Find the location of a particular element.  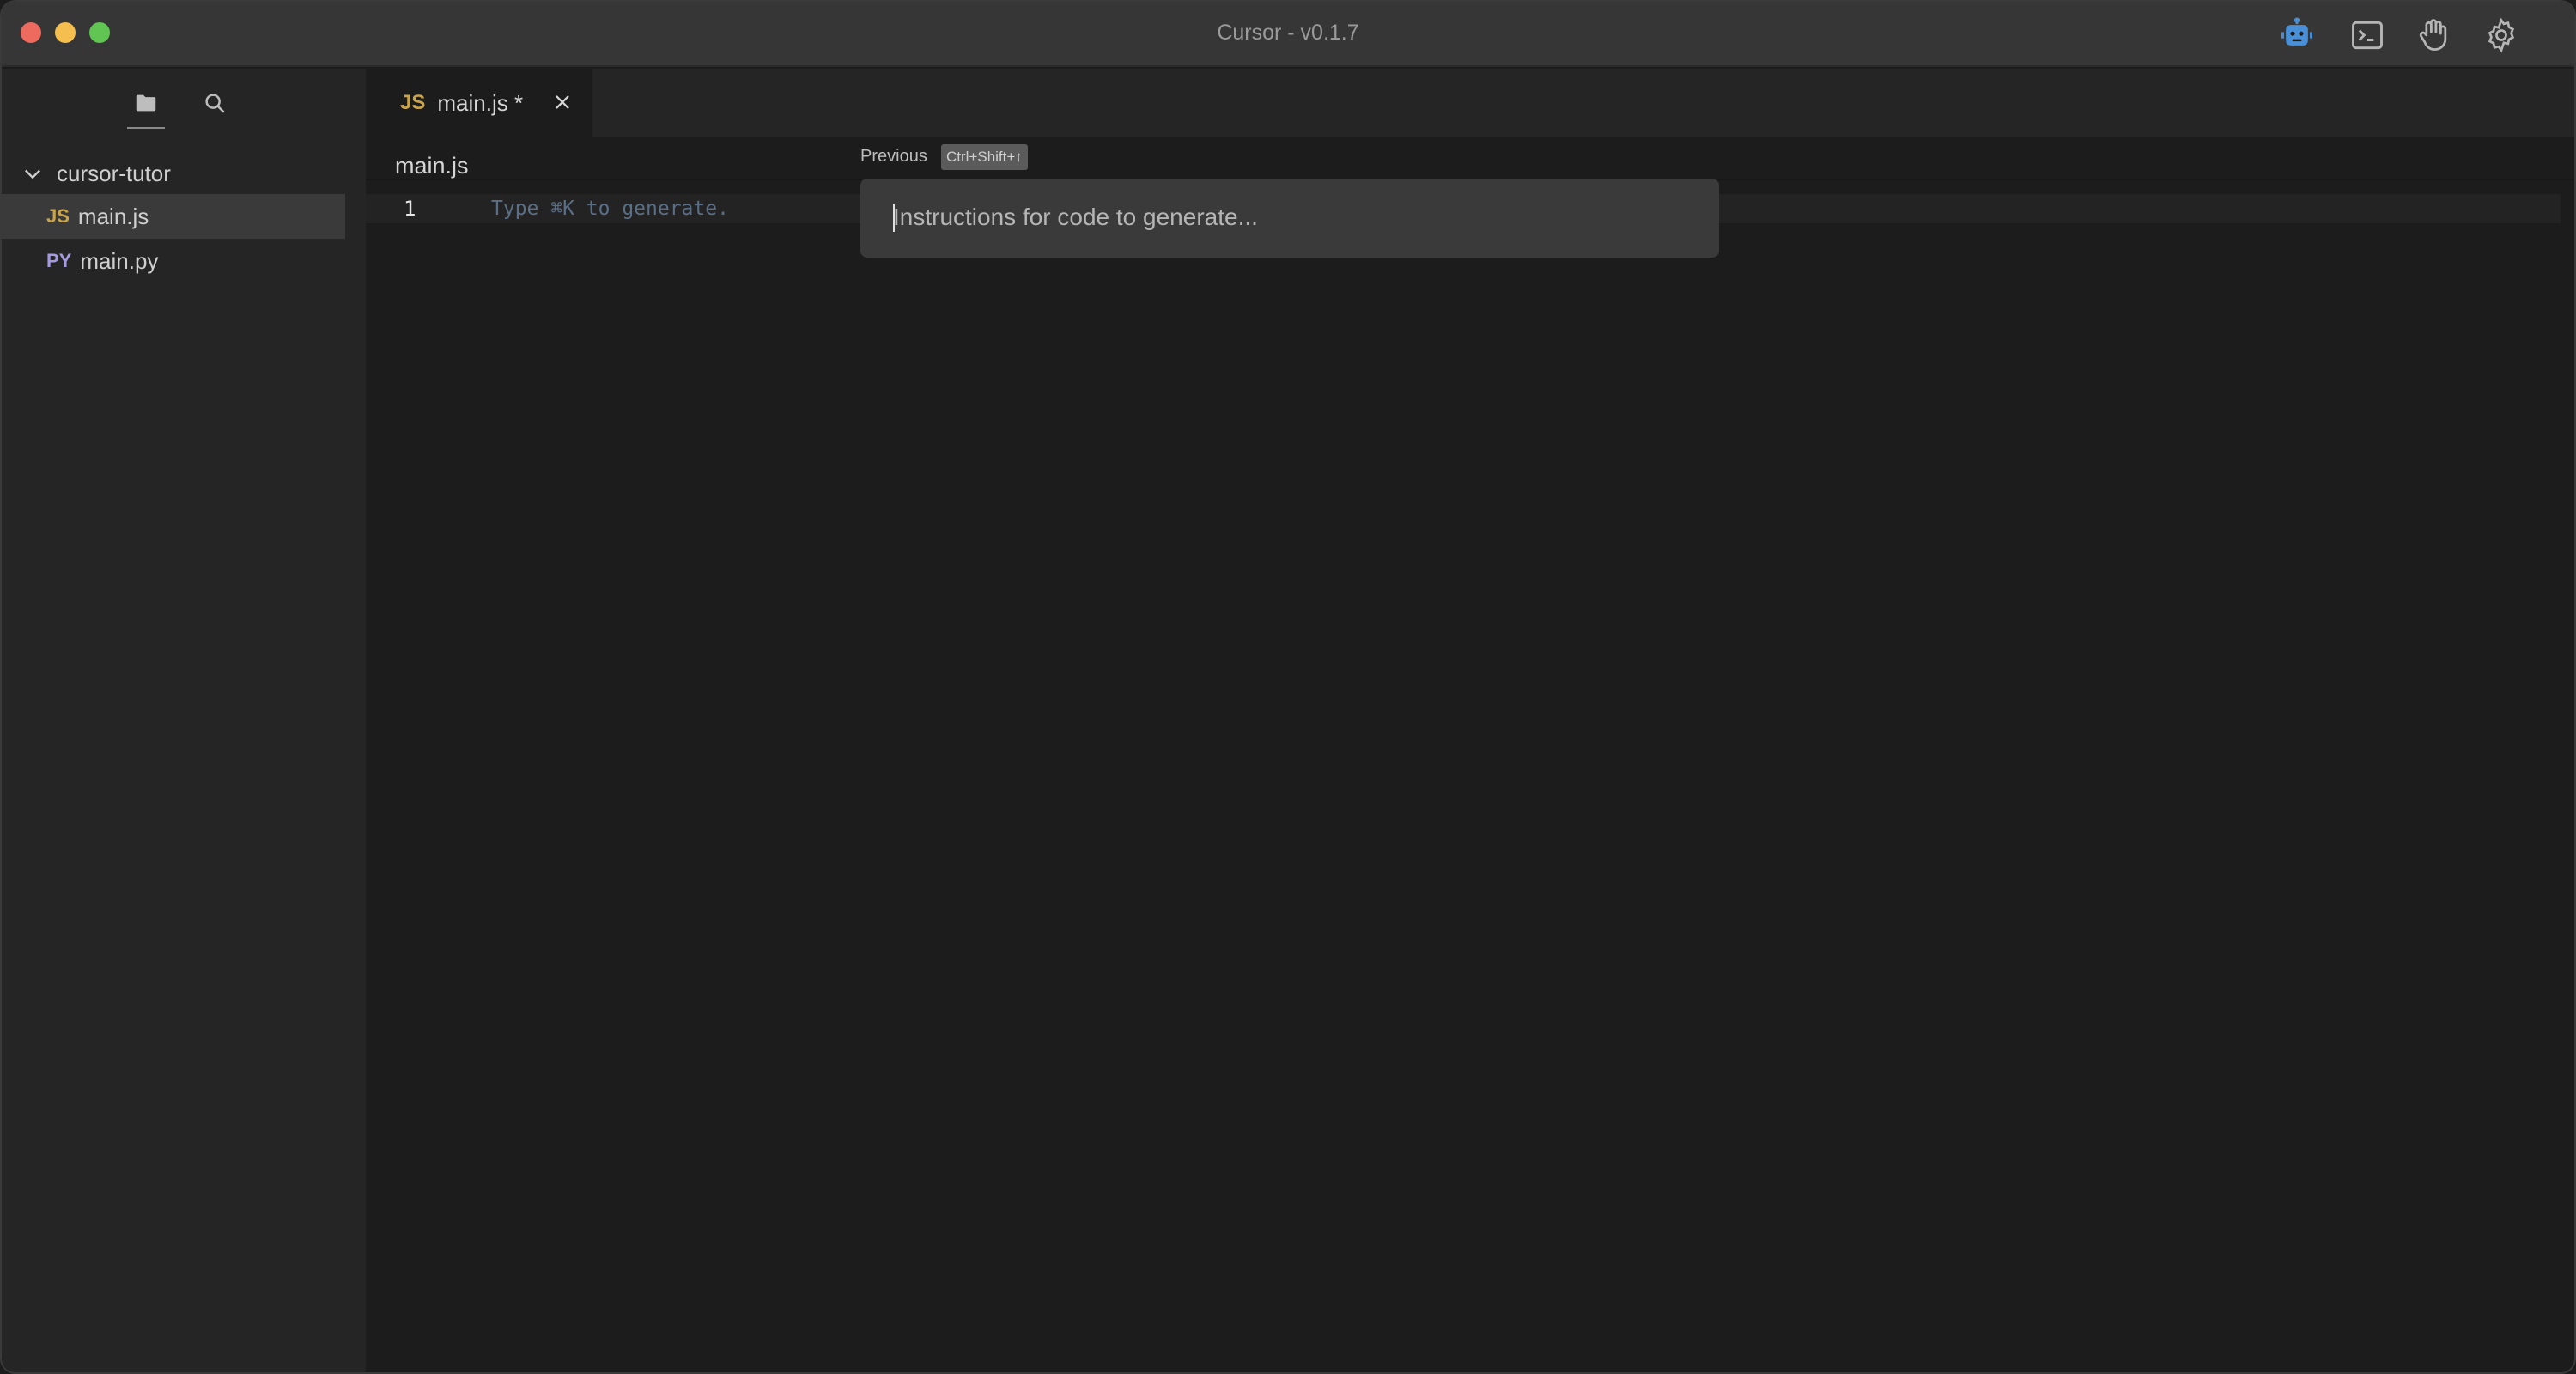

tab-label: main.js * is located at coordinates (481, 102).